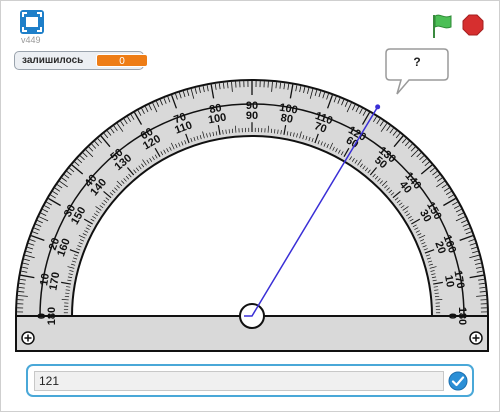 The height and width of the screenshot is (415, 502). Describe the element at coordinates (239, 381) in the screenshot. I see `answer-input` at that location.